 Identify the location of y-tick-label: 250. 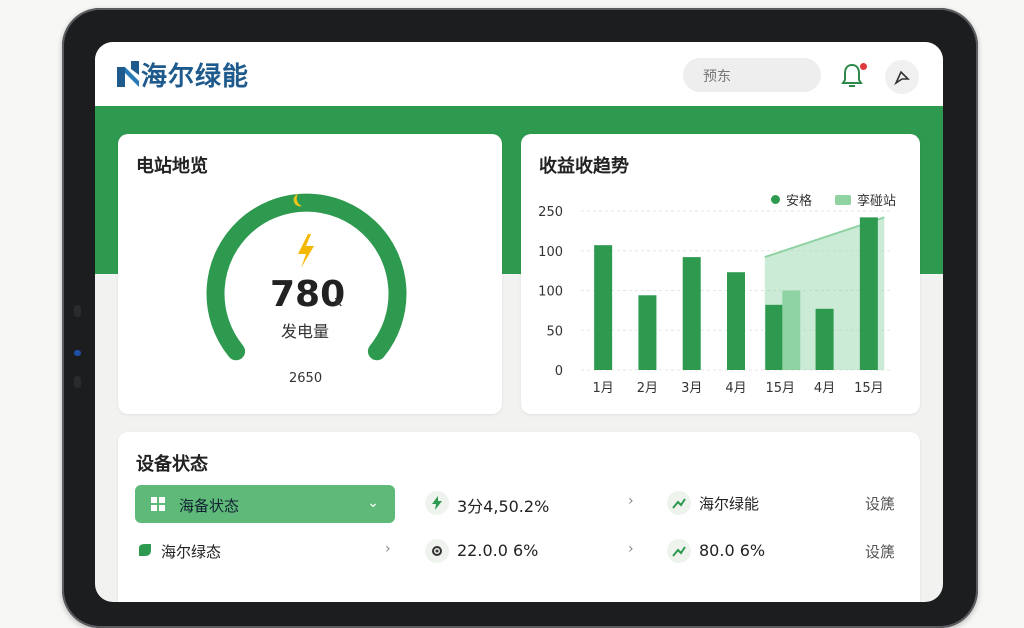
(550, 212).